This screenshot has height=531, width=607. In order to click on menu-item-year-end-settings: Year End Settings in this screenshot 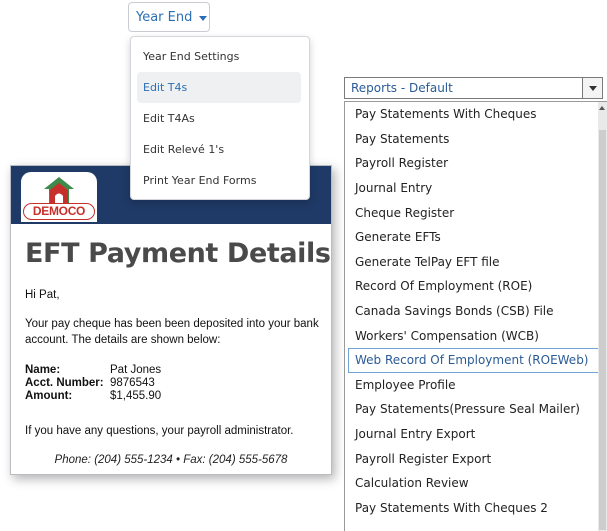, I will do `click(219, 56)`.